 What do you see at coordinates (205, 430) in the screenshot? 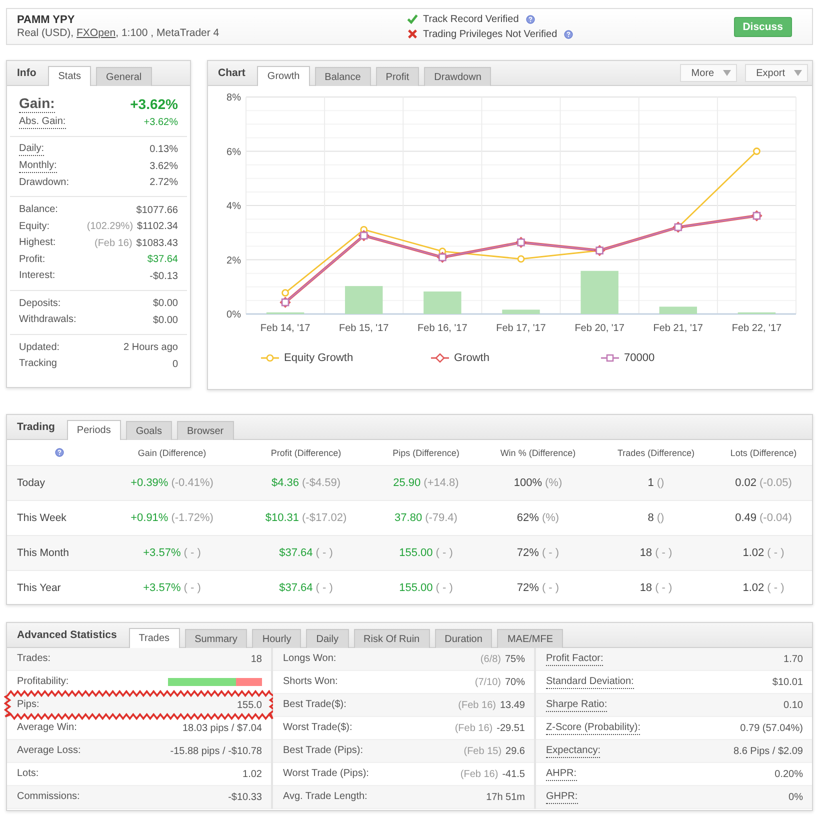
I see `tab: Browser` at bounding box center [205, 430].